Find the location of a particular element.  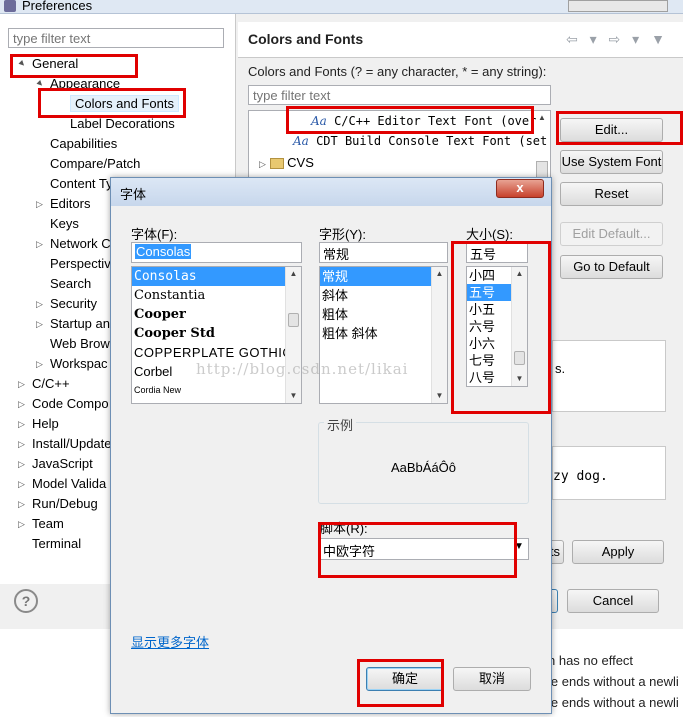

help-icon: ? is located at coordinates (26, 601).